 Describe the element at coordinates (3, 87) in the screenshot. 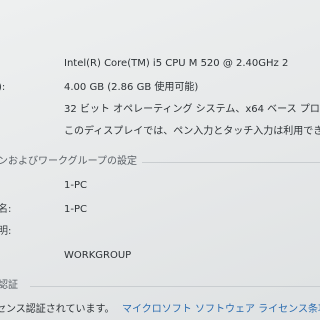

I see `ram-label: ):` at that location.